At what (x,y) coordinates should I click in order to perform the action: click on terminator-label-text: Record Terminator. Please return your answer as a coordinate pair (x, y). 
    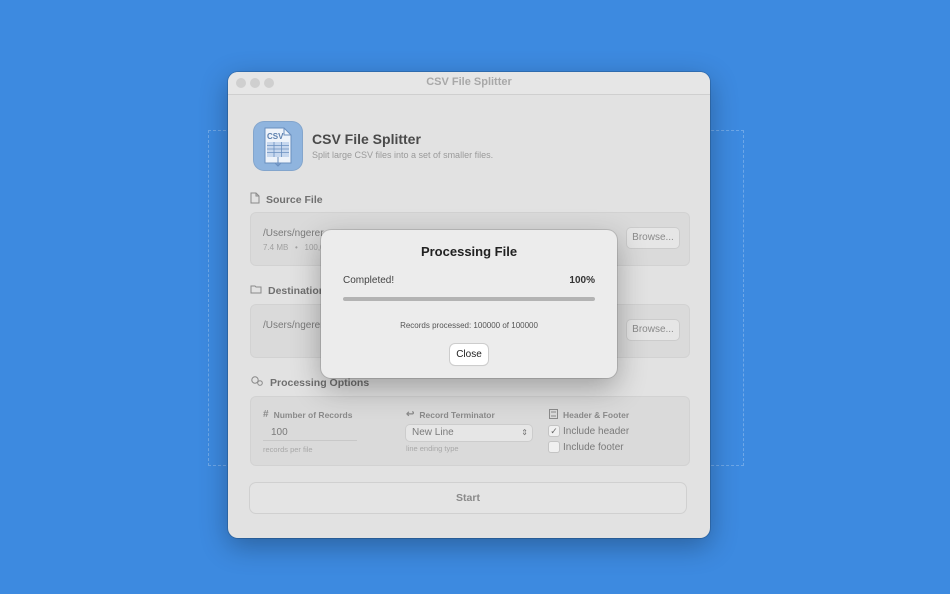
    Looking at the image, I should click on (457, 414).